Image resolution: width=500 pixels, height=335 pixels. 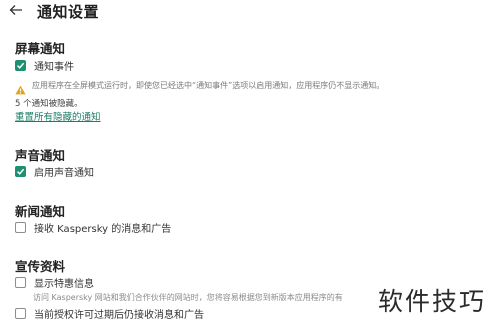 I want to click on enable-sound-label: 启用声音通知, so click(x=64, y=171).